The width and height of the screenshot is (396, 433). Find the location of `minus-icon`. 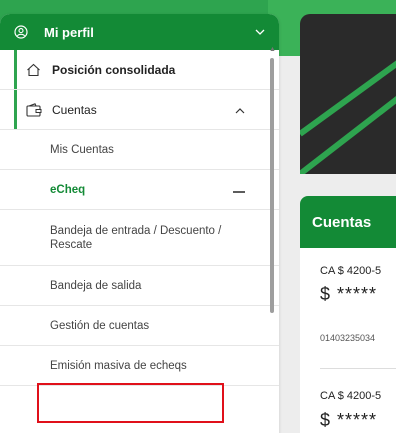

minus-icon is located at coordinates (239, 190).